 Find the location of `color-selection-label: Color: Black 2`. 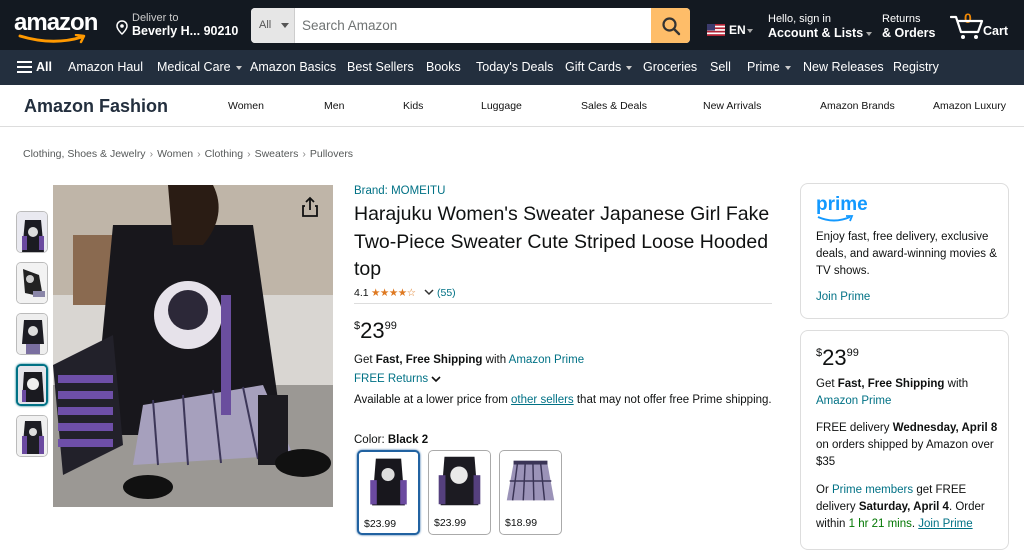

color-selection-label: Color: Black 2 is located at coordinates (391, 440).